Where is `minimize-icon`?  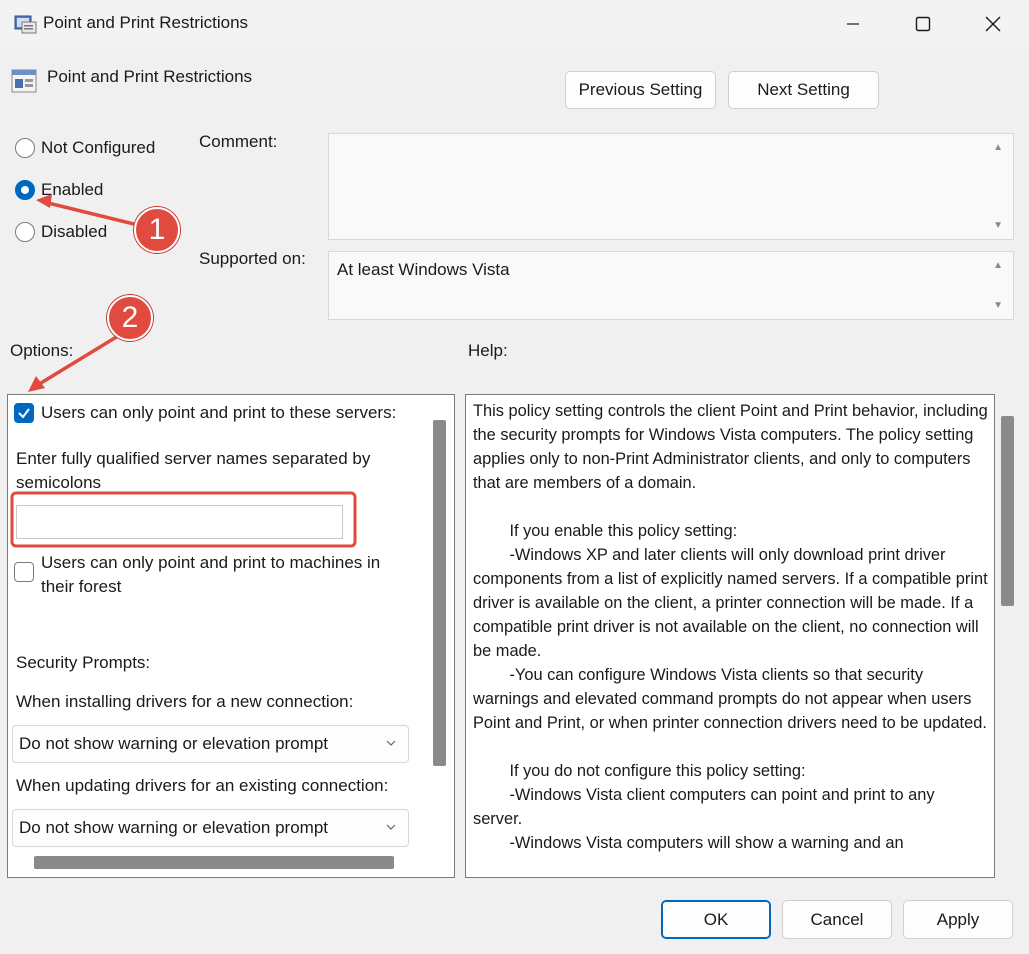 minimize-icon is located at coordinates (853, 24).